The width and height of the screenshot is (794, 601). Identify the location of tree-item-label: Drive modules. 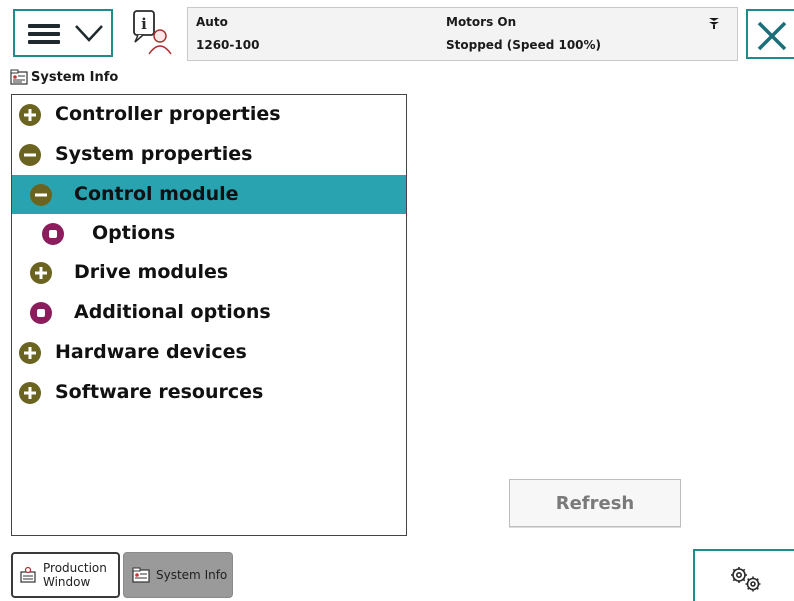
(151, 272).